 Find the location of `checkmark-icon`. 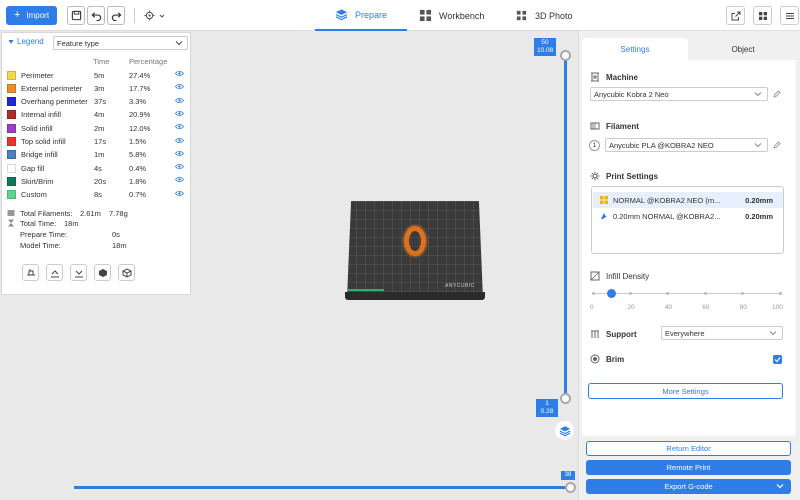

checkmark-icon is located at coordinates (777, 360).